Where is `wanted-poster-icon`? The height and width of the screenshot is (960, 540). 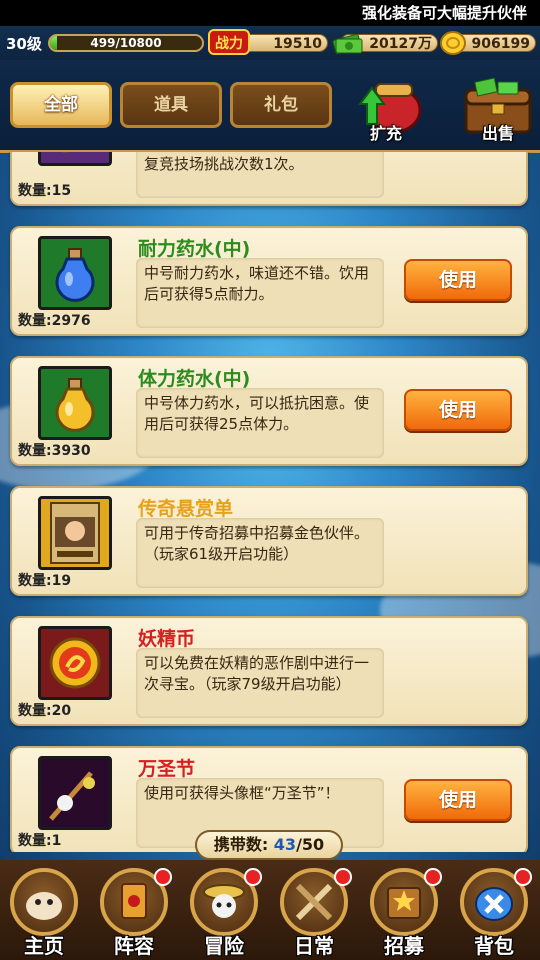 wanted-poster-icon is located at coordinates (75, 533).